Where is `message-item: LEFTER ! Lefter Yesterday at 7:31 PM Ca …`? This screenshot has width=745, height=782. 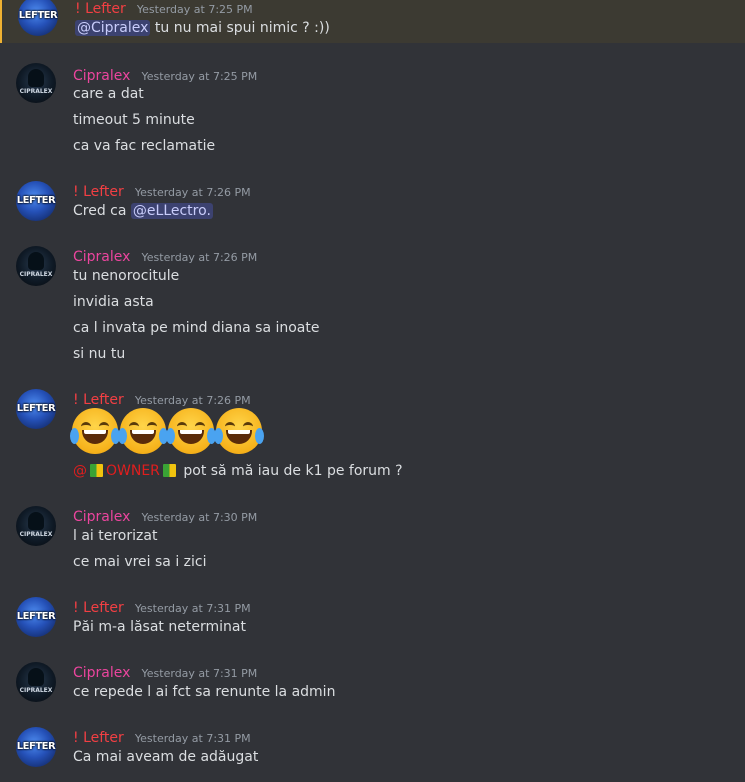
message-item: LEFTER ! Lefter Yesterday at 7:31 PM Ca … is located at coordinates (372, 753).